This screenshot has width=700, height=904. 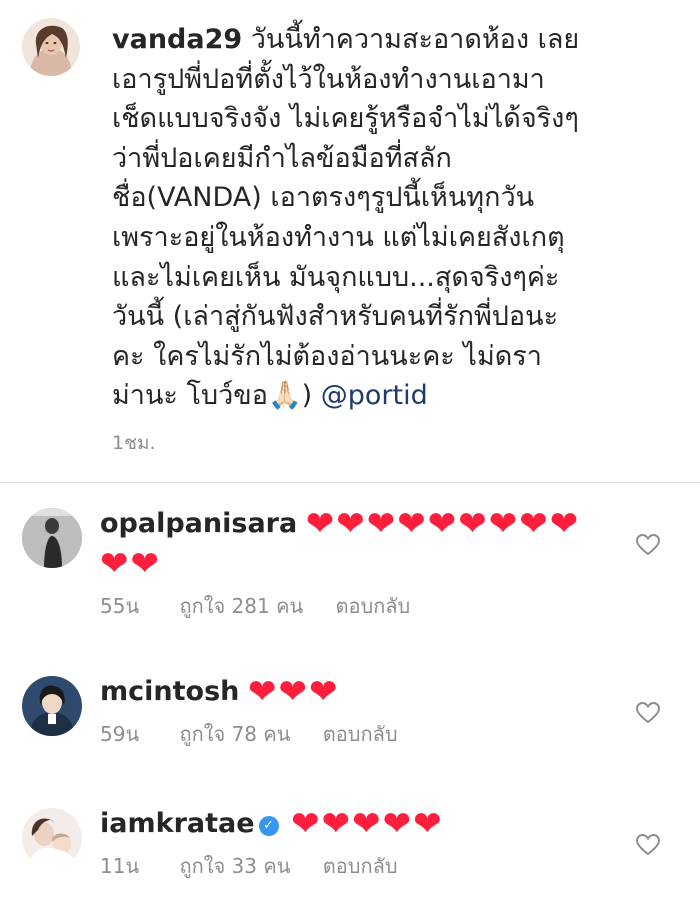 What do you see at coordinates (177, 39) in the screenshot?
I see `post-username: vanda29` at bounding box center [177, 39].